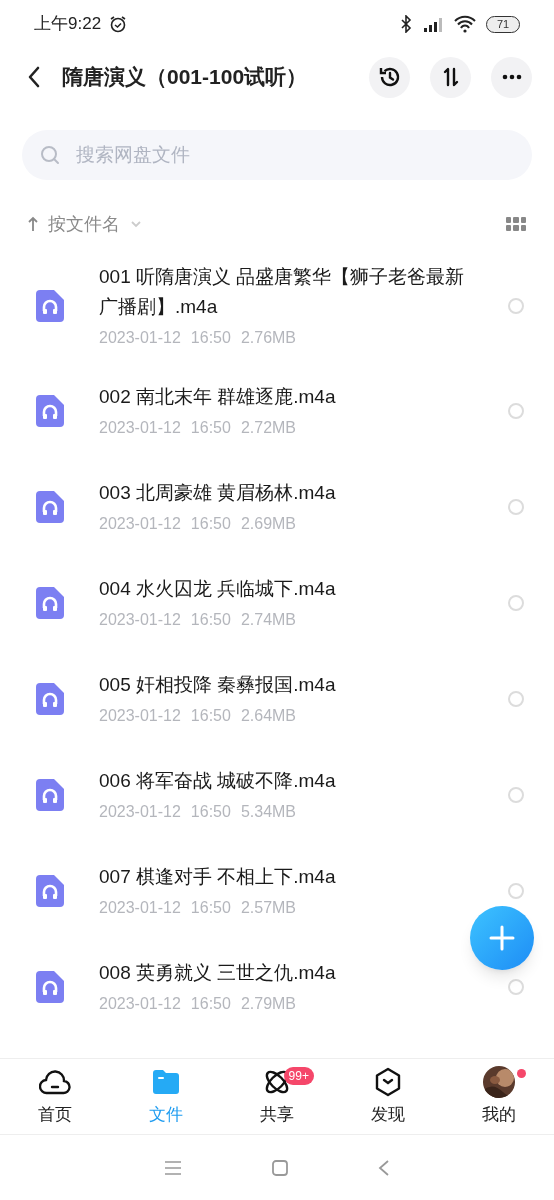  Describe the element at coordinates (33, 224) in the screenshot. I see `up-arrow-icon` at that location.